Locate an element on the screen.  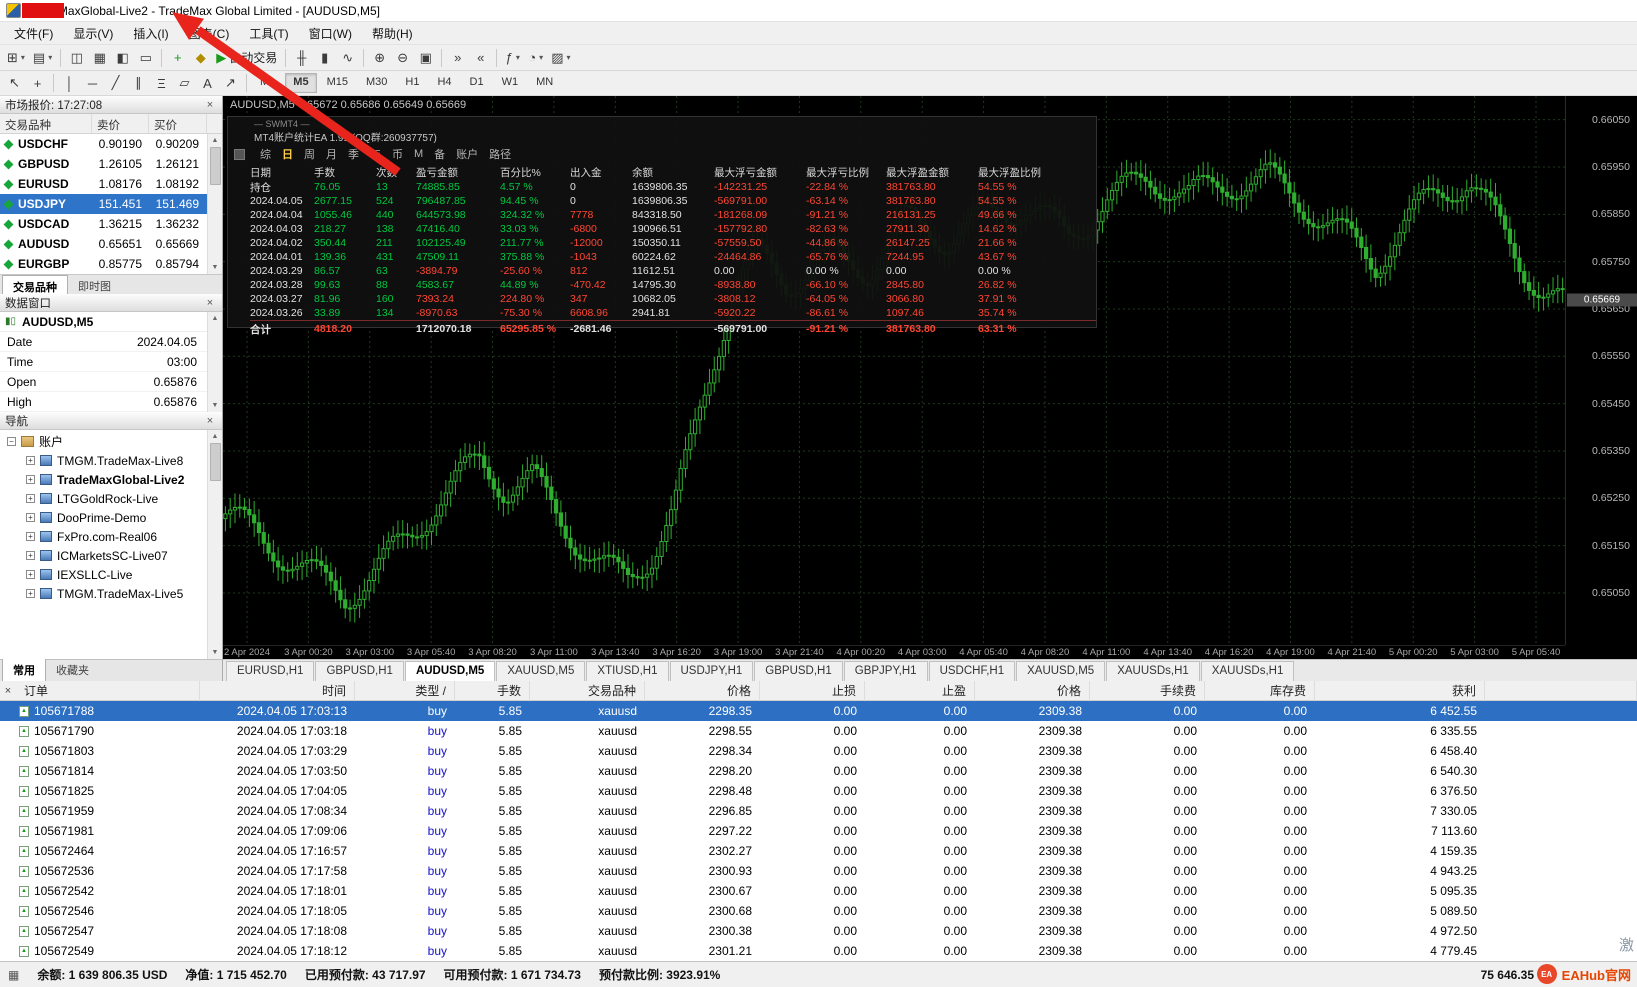
account-item-iexsllc-live: + IEXSLLC-Live is located at coordinates (111, 574).